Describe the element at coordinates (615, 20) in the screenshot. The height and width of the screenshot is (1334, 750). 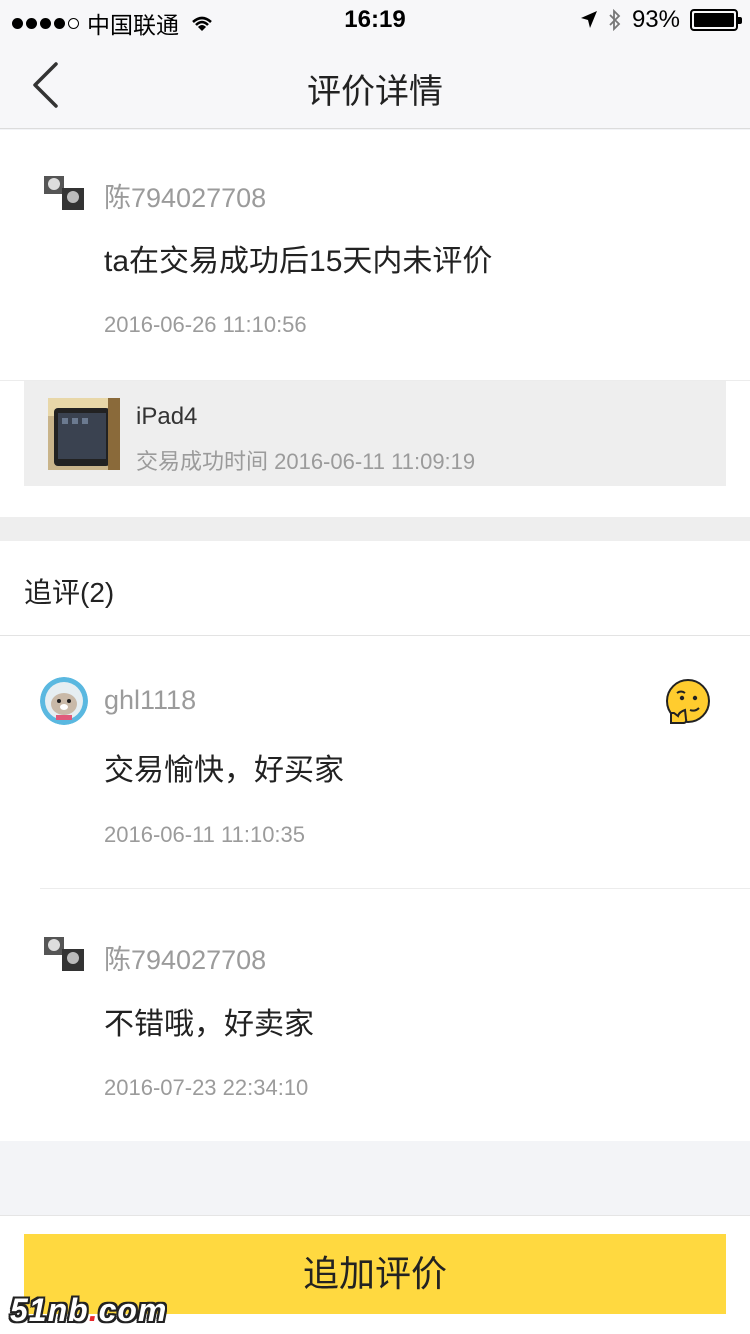
I see `bluetooth-icon` at that location.